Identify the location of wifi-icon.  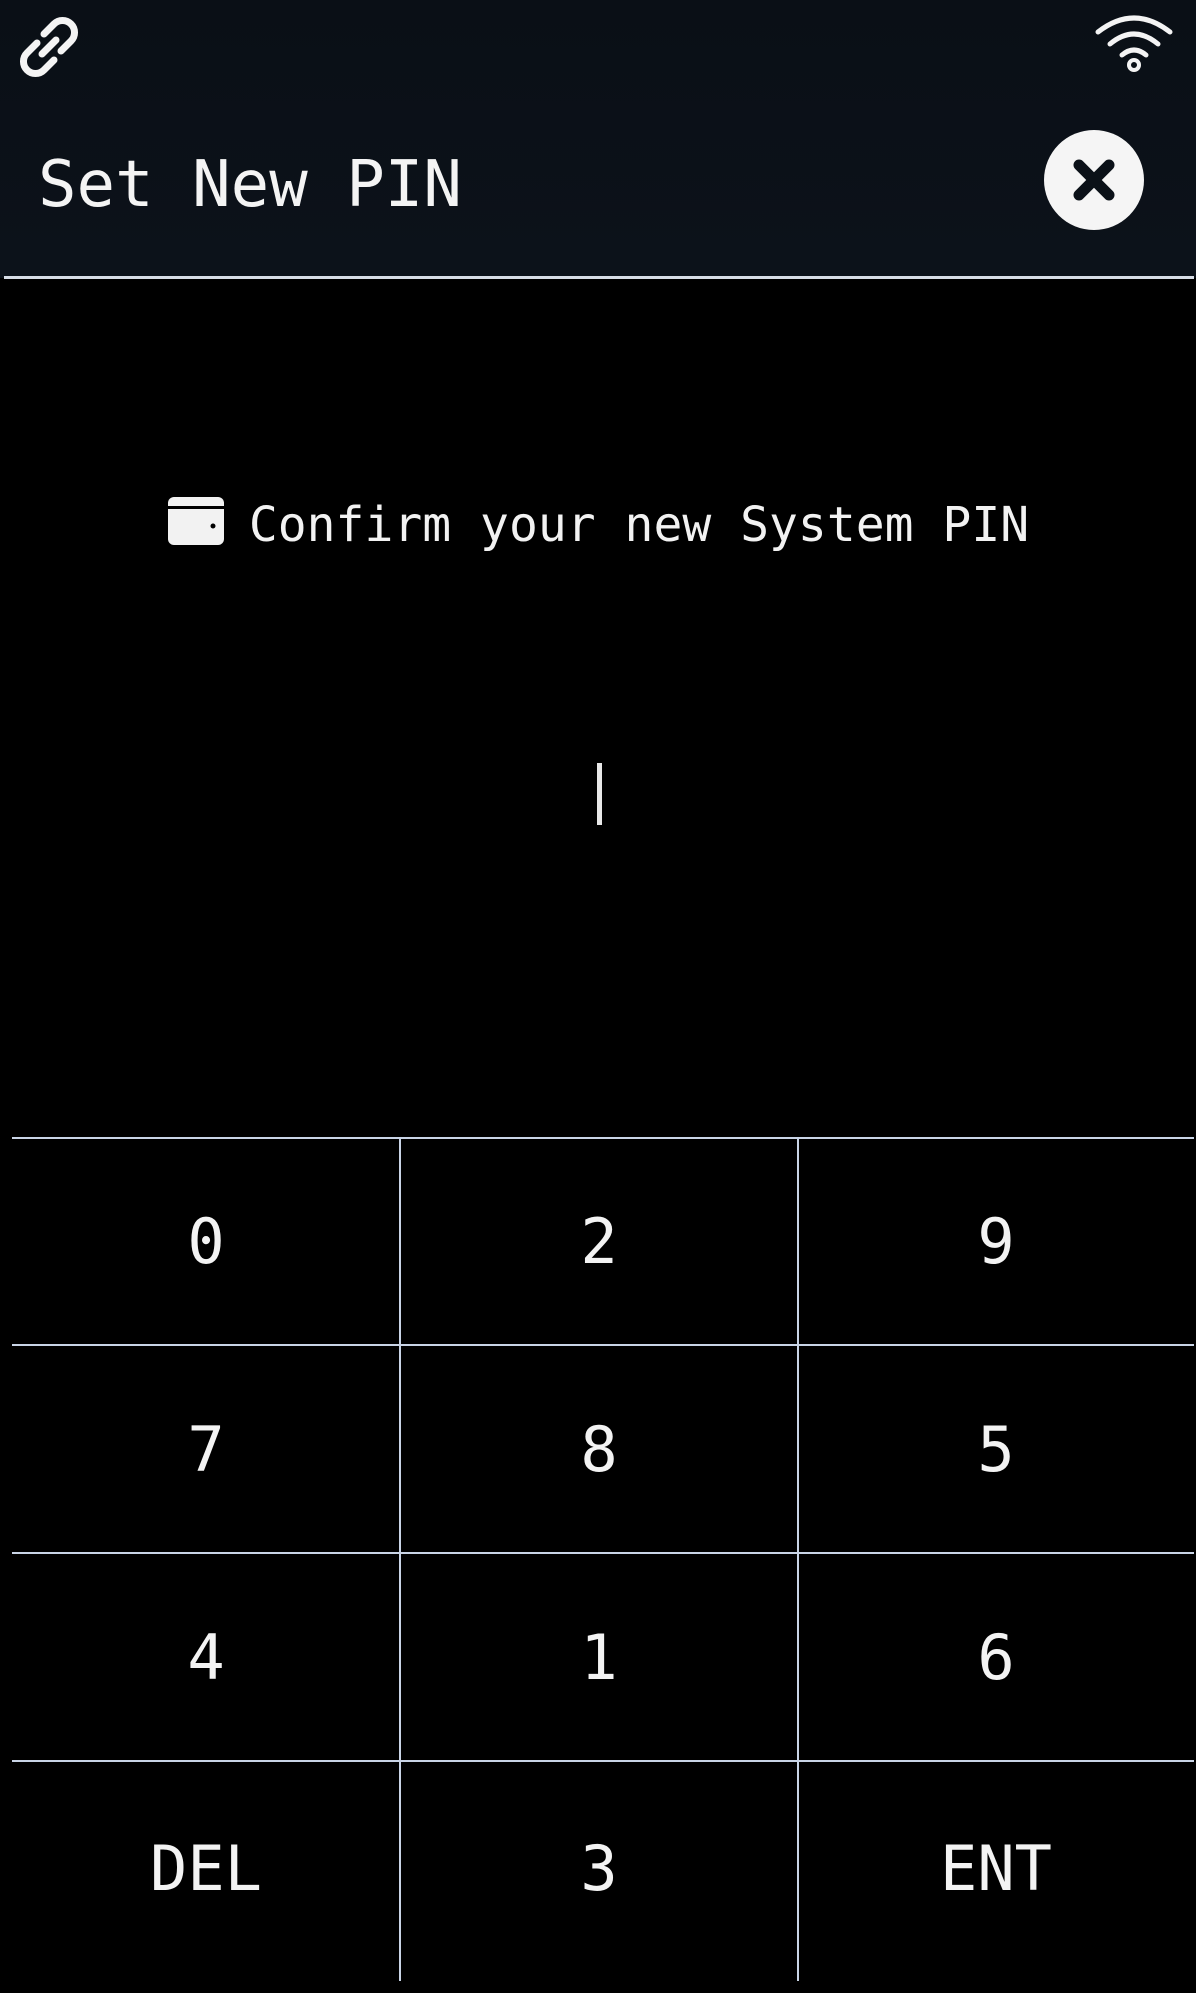
(1134, 42).